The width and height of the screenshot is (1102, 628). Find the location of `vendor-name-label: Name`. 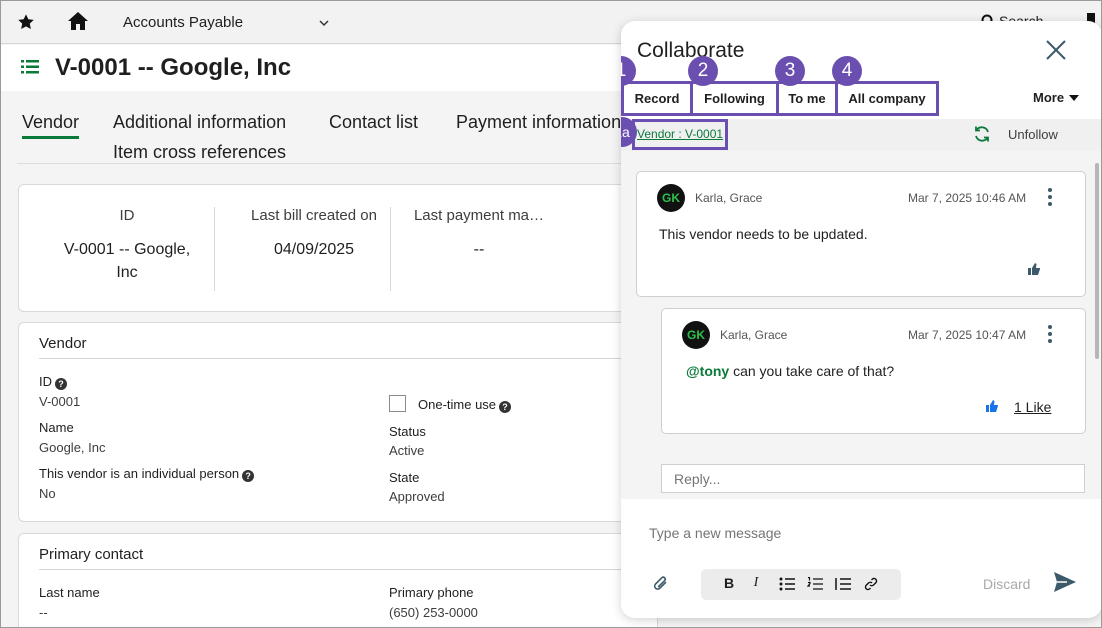

vendor-name-label: Name is located at coordinates (56, 427).